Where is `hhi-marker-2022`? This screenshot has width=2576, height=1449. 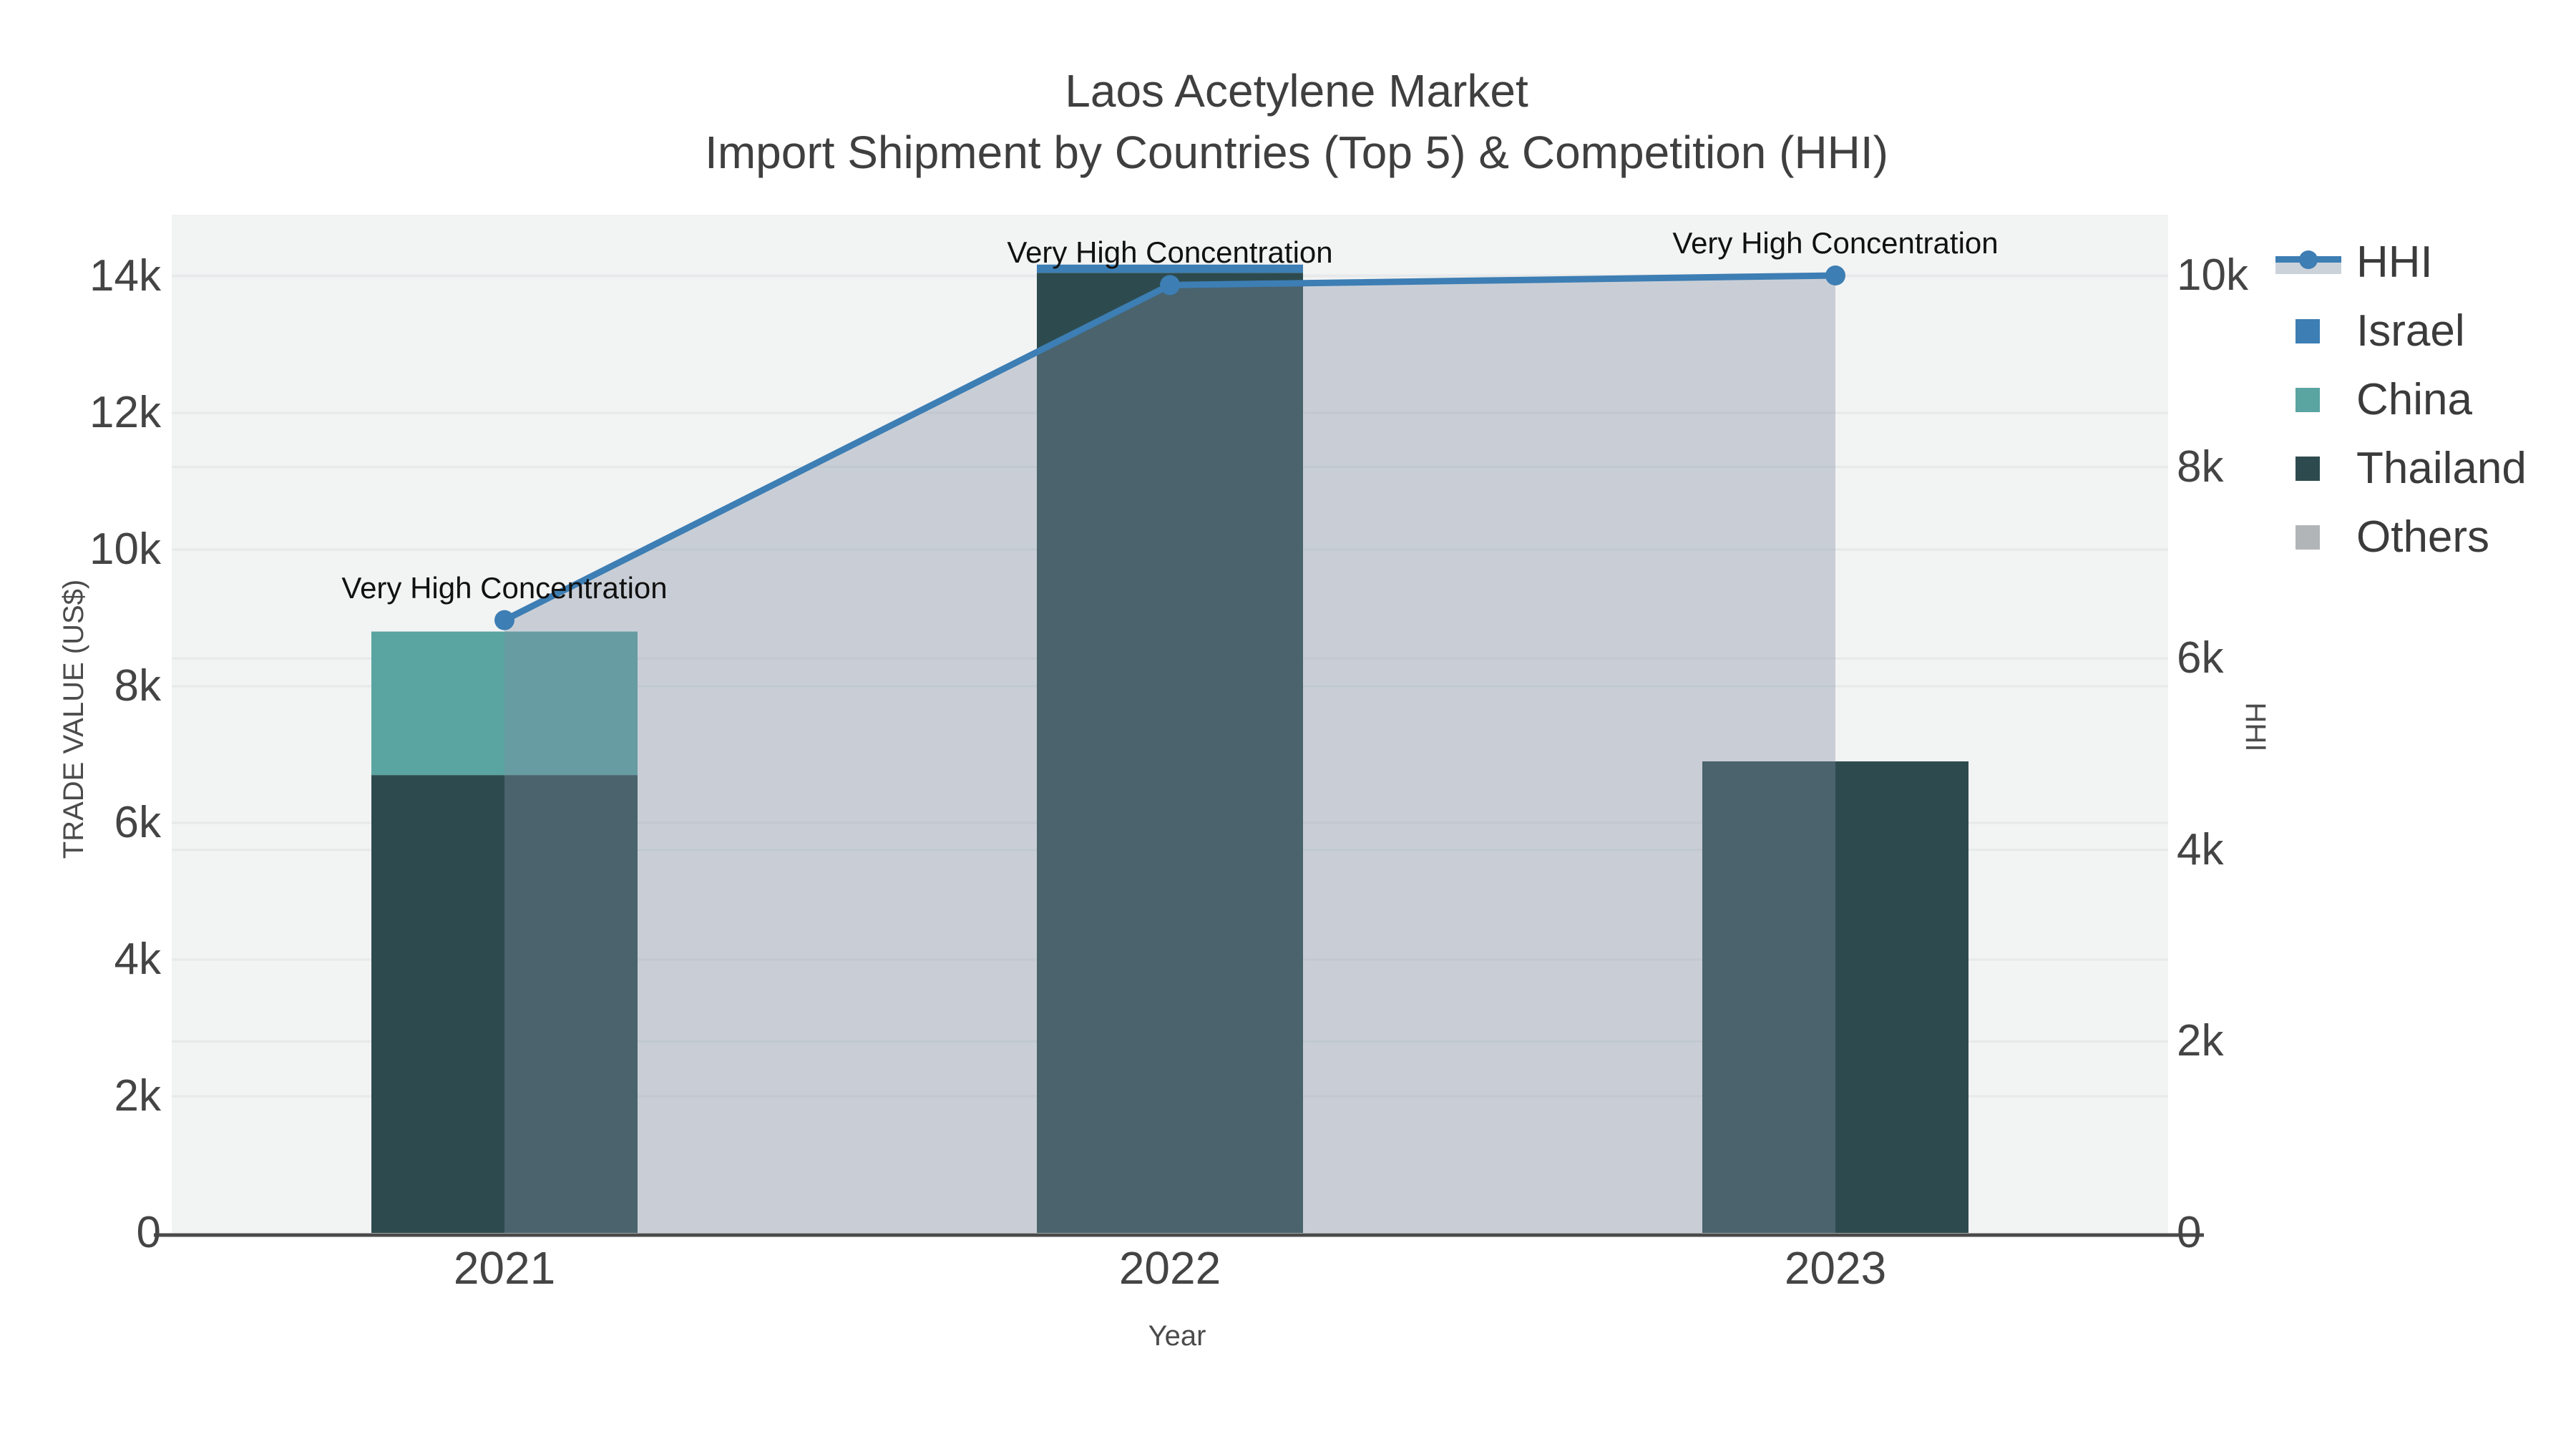 hhi-marker-2022 is located at coordinates (1170, 285).